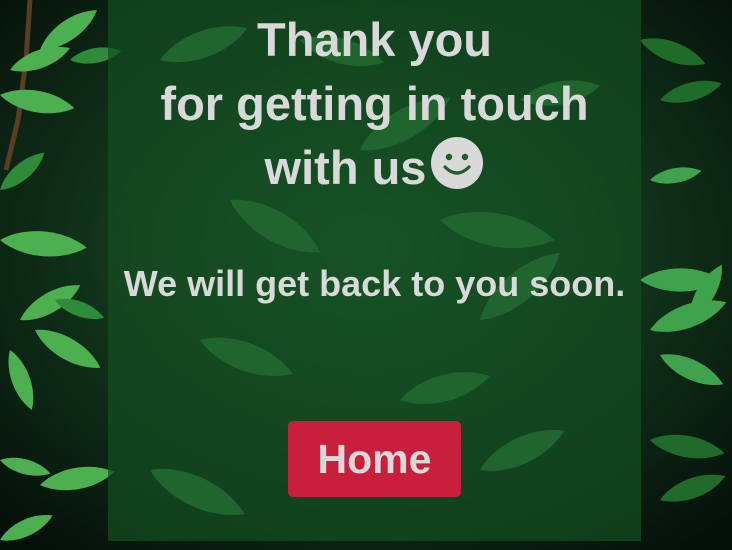  I want to click on smiley-face-icon, so click(457, 163).